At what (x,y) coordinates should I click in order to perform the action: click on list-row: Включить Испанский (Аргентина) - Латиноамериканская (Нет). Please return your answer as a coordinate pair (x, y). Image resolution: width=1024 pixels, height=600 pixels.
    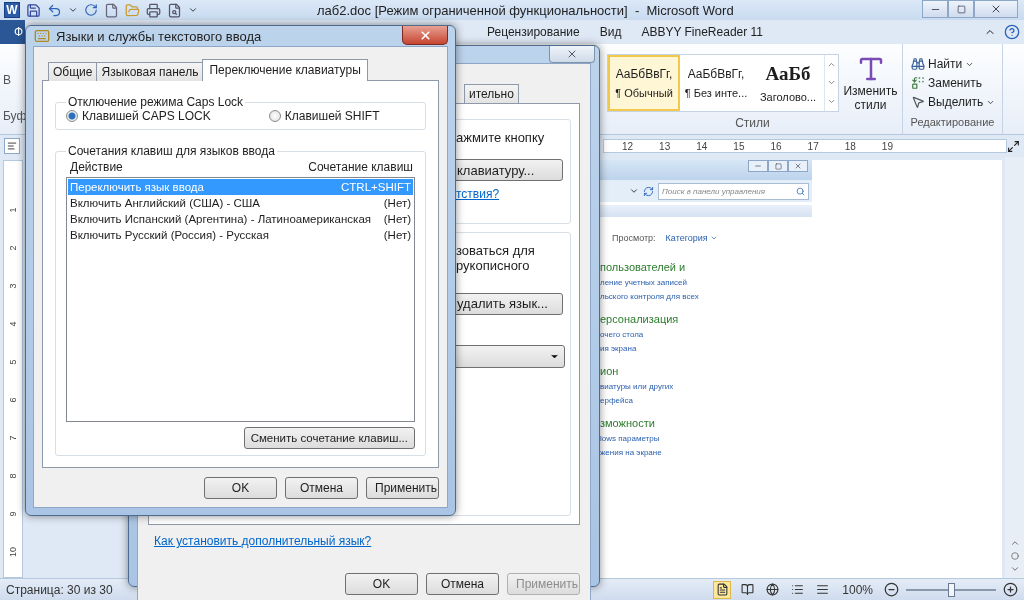
    Looking at the image, I should click on (240, 219).